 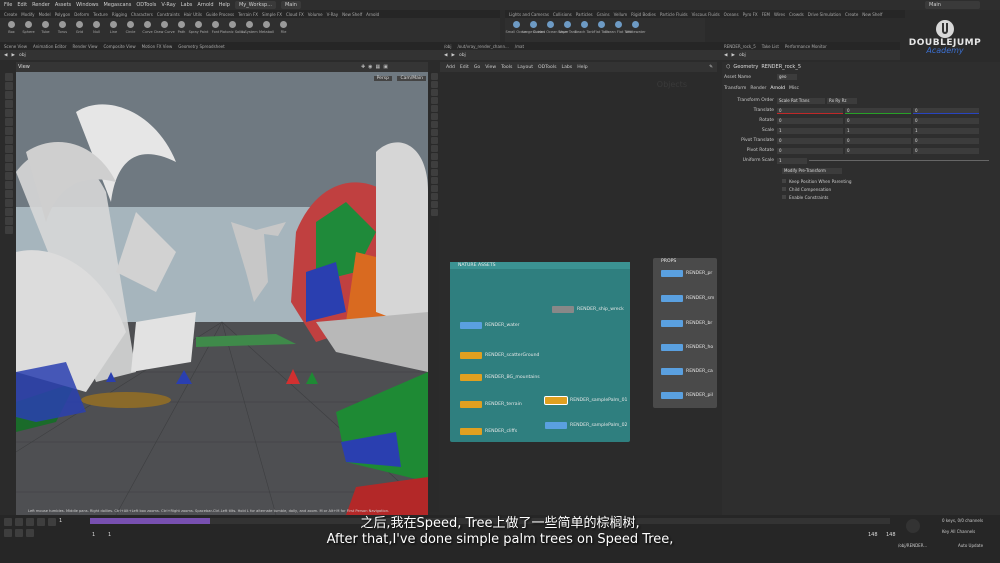 I want to click on rotate-x: 0, so click(x=810, y=120).